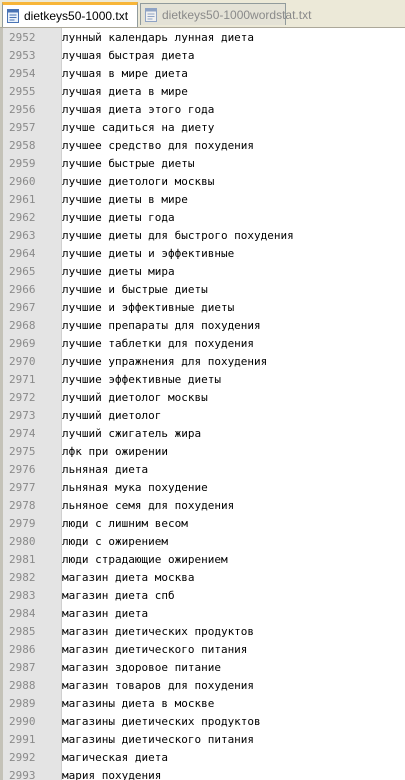  What do you see at coordinates (204, 434) in the screenshot?
I see `editor-line: 2974 лучший сжигатель жира` at bounding box center [204, 434].